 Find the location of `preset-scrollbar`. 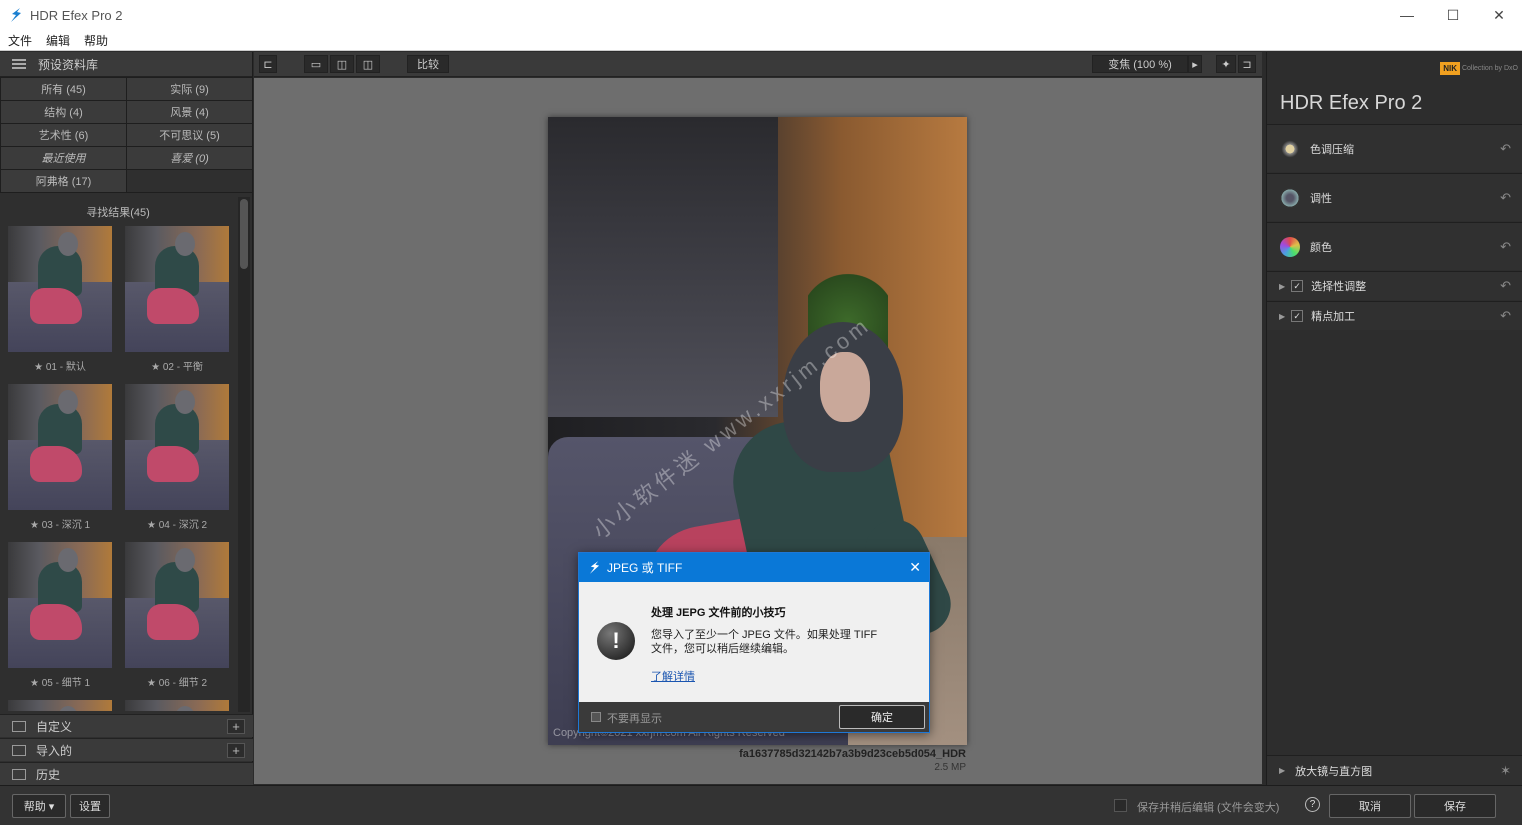

preset-scrollbar is located at coordinates (244, 454).